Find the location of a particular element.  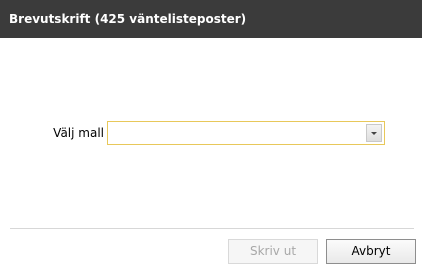

template-select-label: Välj mall is located at coordinates (78, 133).